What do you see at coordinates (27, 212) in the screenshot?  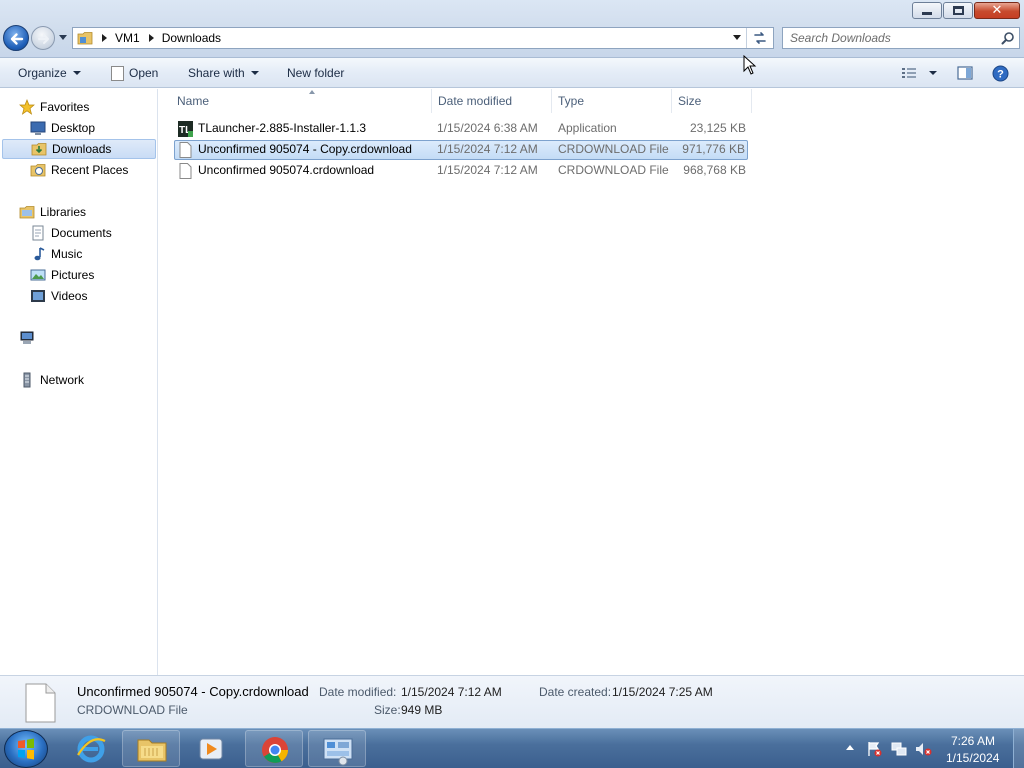 I see `libraries-icon` at bounding box center [27, 212].